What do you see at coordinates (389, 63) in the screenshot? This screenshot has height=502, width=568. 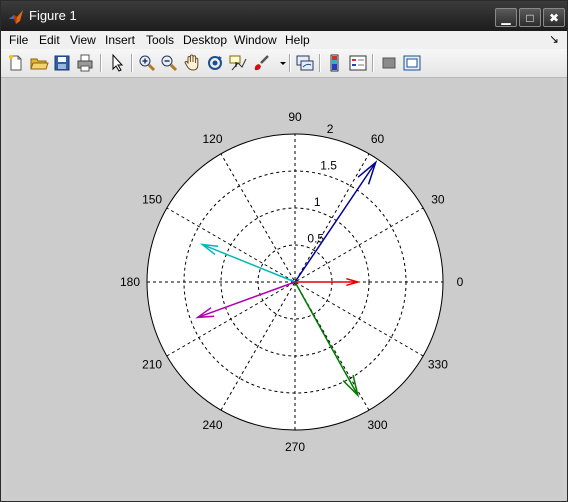 I see `hide-plot-tools-icon` at bounding box center [389, 63].